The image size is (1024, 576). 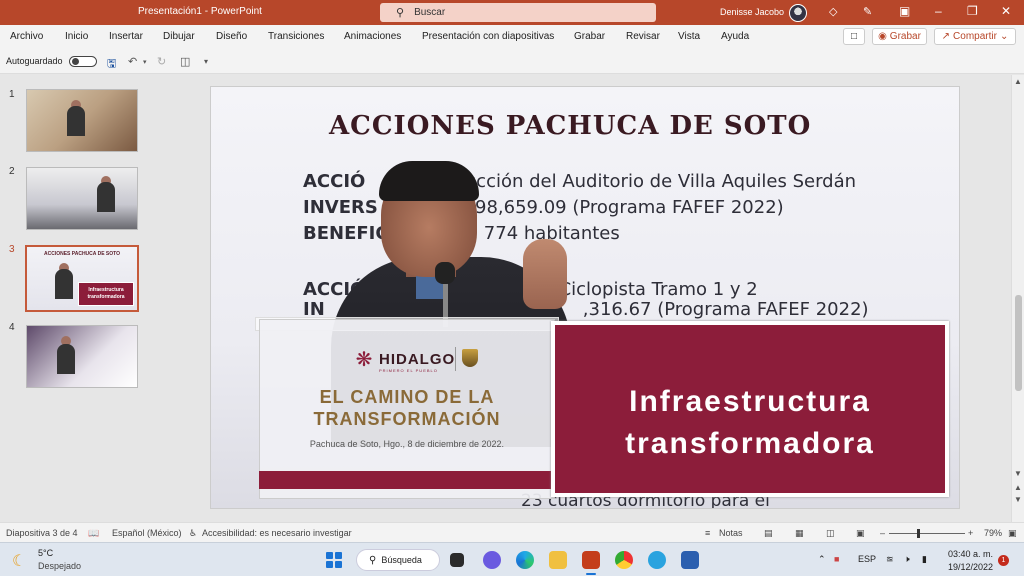 What do you see at coordinates (750, 401) in the screenshot?
I see `banner-line1: Infraestructura` at bounding box center [750, 401].